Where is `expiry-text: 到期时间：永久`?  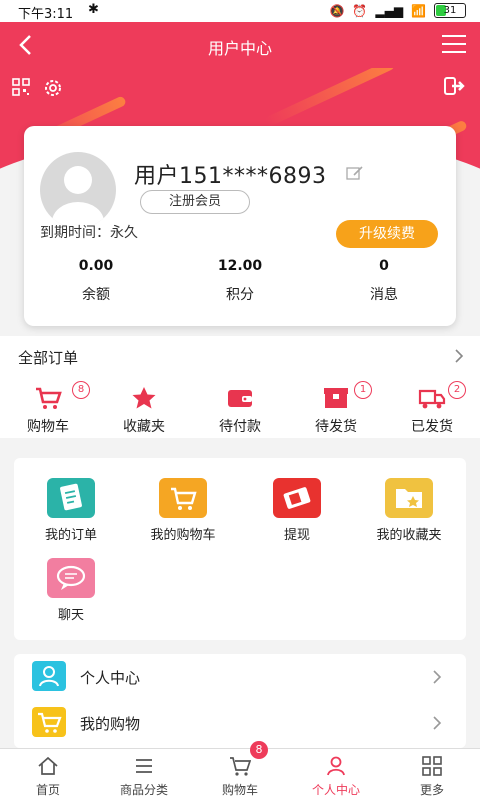 expiry-text: 到期时间：永久 is located at coordinates (89, 233).